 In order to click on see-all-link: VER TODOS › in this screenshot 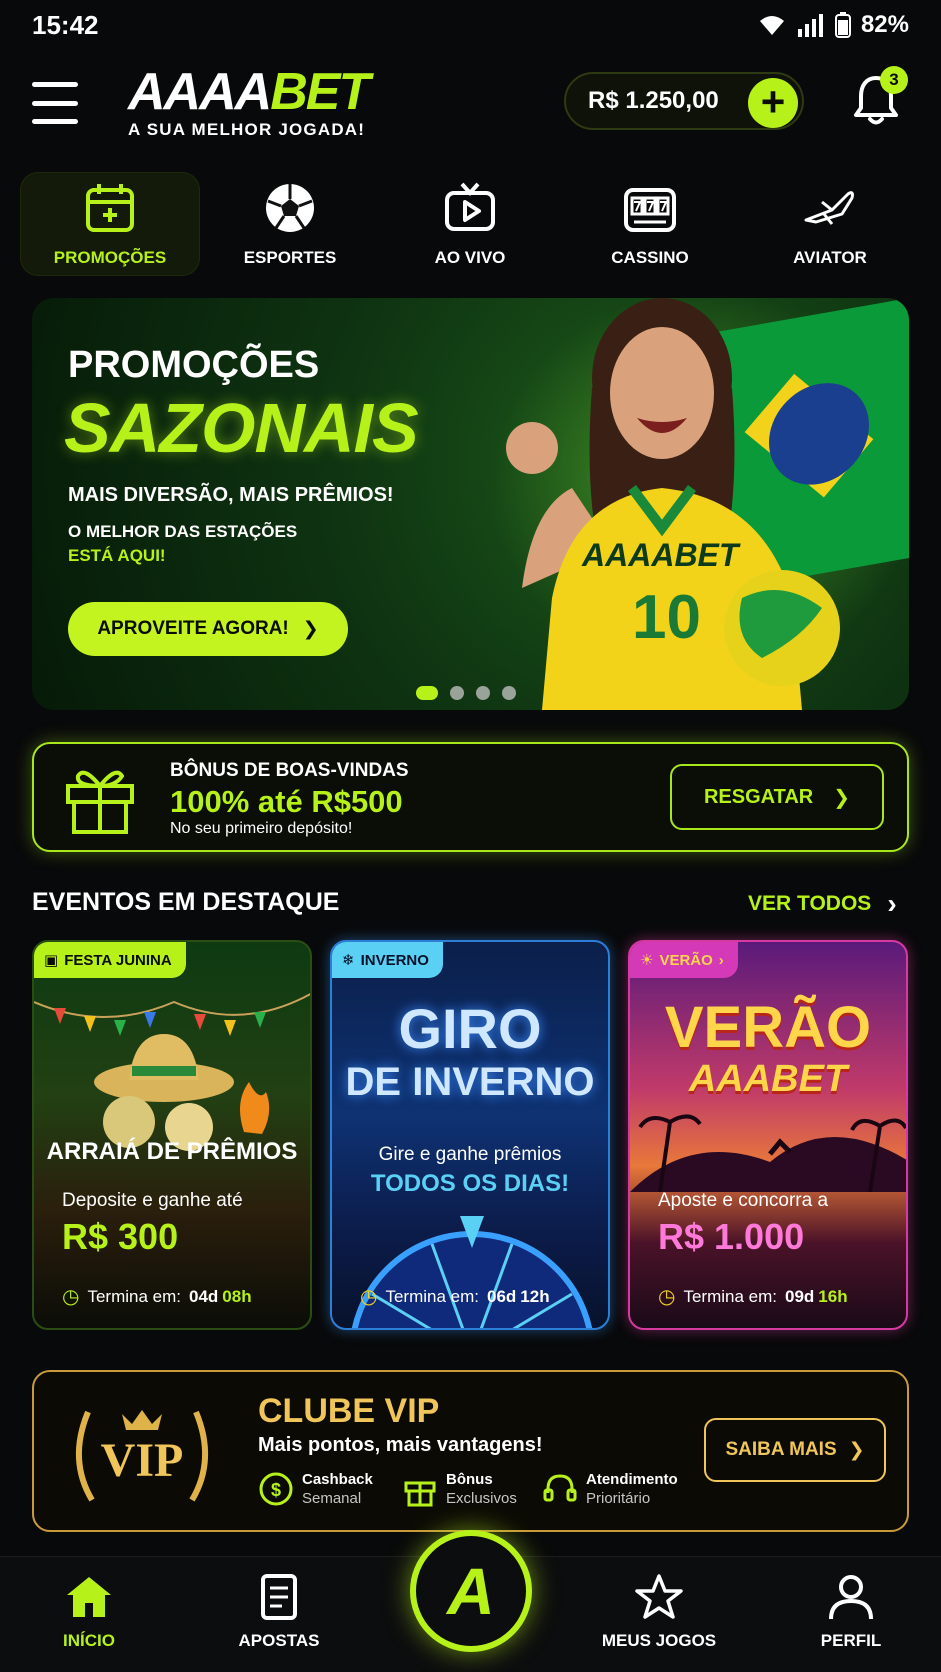, I will do `click(822, 904)`.